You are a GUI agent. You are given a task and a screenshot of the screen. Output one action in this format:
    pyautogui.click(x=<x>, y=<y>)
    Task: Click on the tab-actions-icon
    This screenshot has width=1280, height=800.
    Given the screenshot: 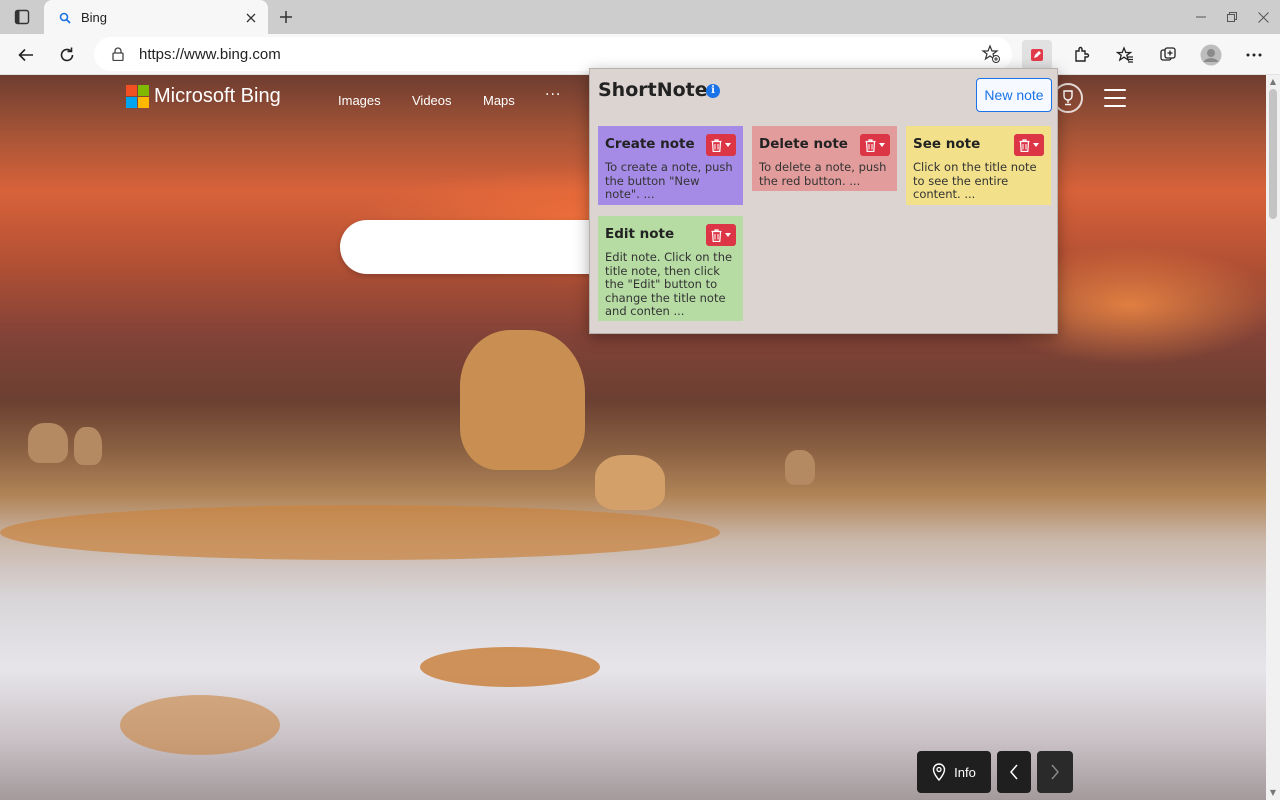 What is the action you would take?
    pyautogui.click(x=22, y=17)
    